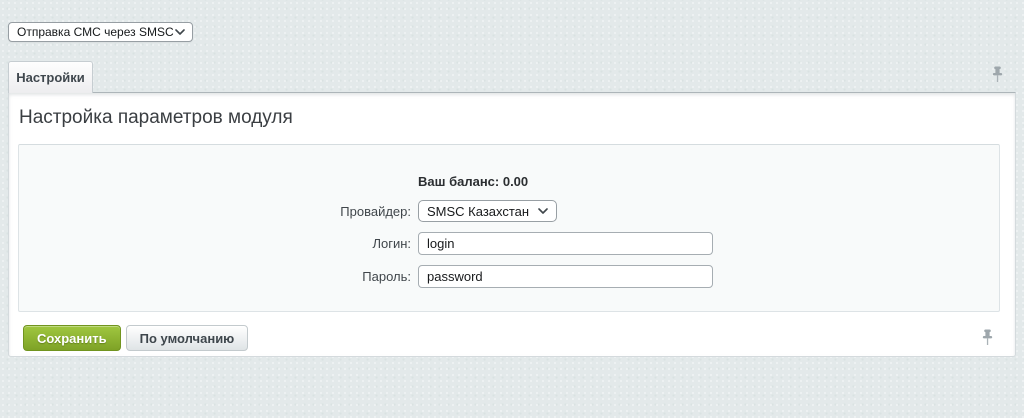  What do you see at coordinates (478, 211) in the screenshot?
I see `provider-select-value: SMSC Казахстан` at bounding box center [478, 211].